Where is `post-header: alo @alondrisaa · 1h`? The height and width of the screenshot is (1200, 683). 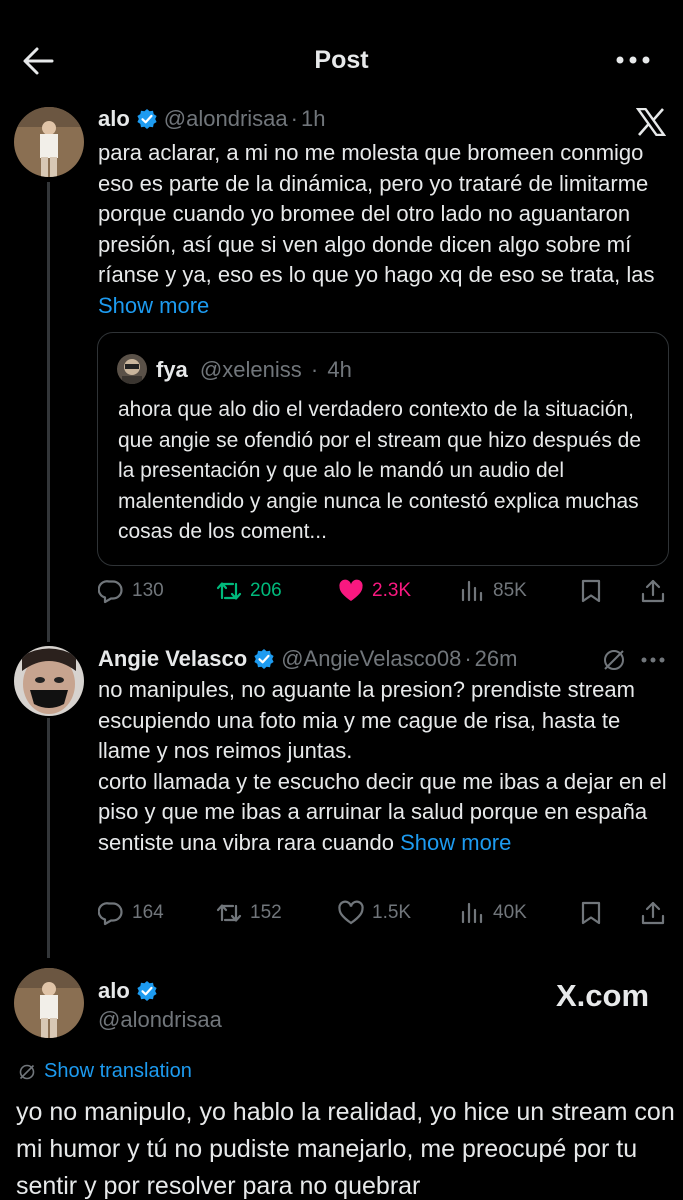
post-header: alo @alondrisaa · 1h is located at coordinates (212, 119).